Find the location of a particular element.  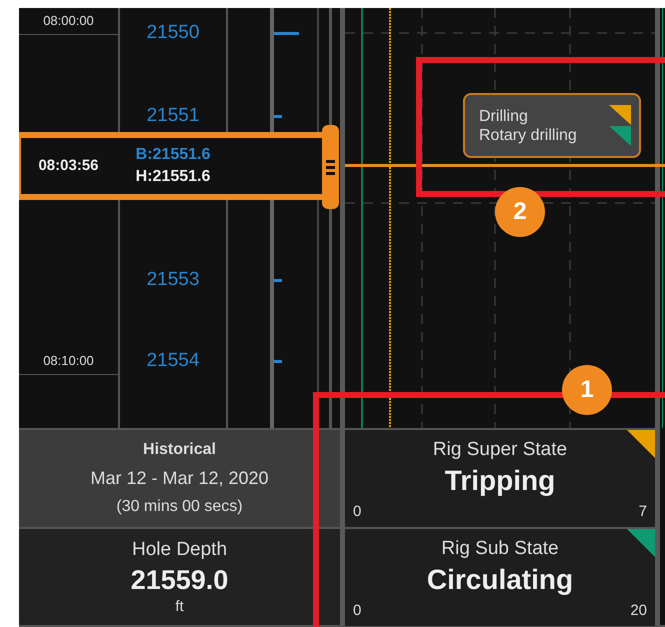

panel-title: Historical is located at coordinates (179, 450).